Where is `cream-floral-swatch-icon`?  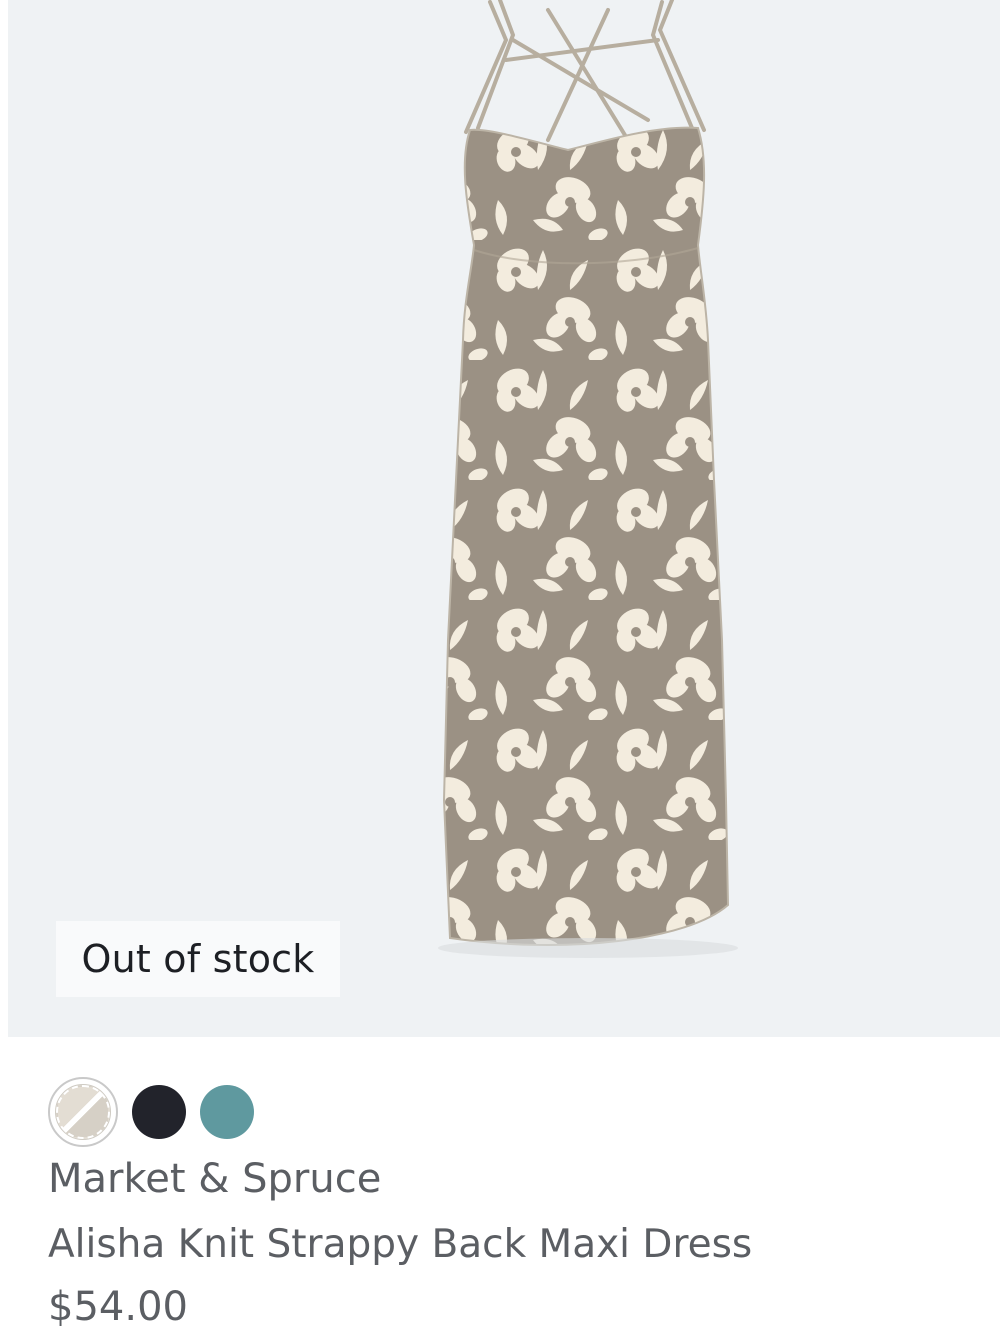 cream-floral-swatch-icon is located at coordinates (83, 1112).